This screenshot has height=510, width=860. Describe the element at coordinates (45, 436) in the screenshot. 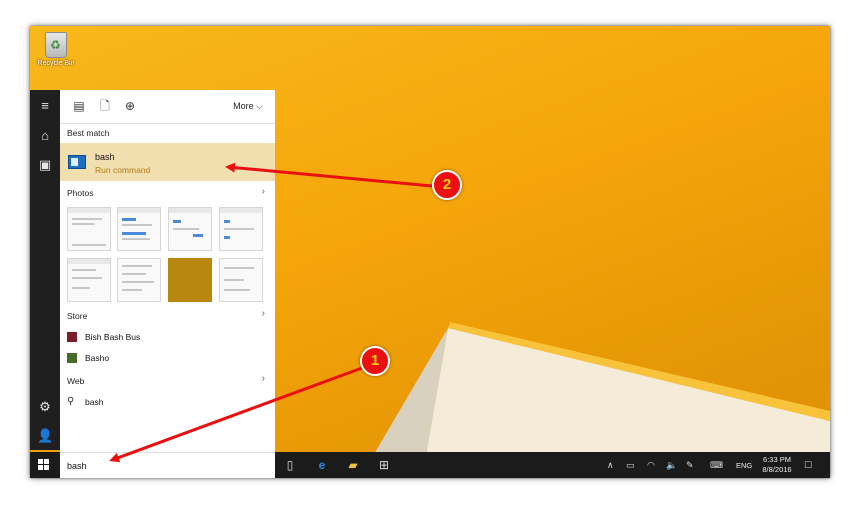

I see `user-icon: 👤` at that location.